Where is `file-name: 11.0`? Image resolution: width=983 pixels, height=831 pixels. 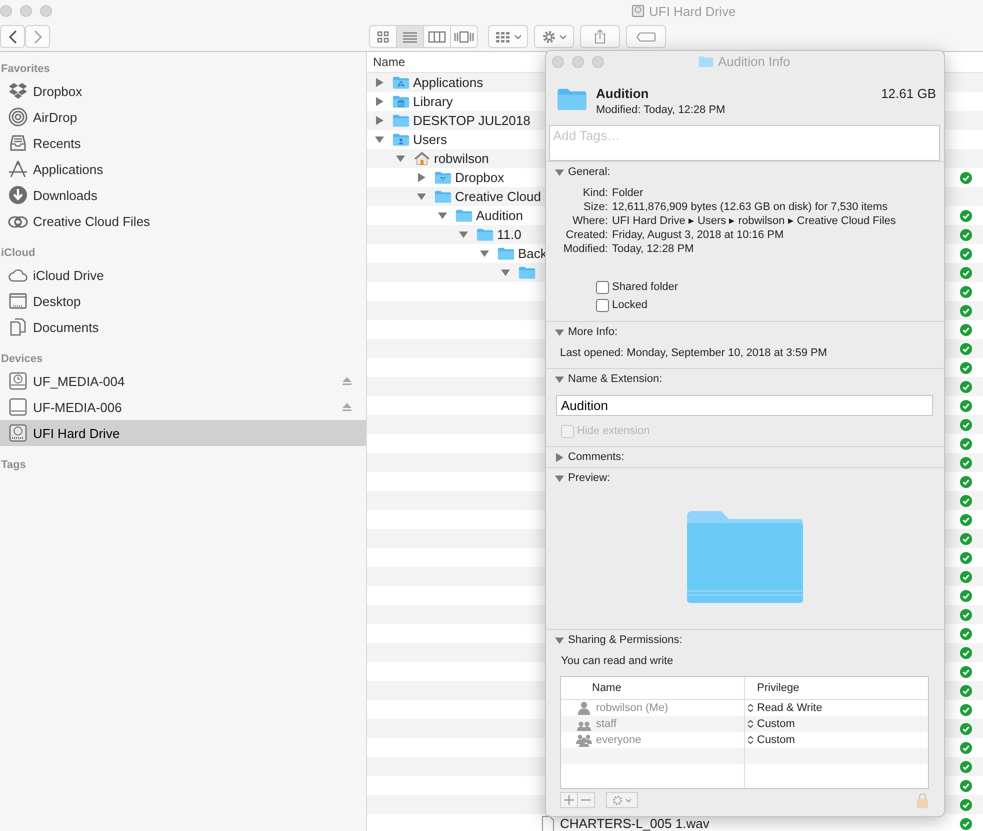
file-name: 11.0 is located at coordinates (509, 234).